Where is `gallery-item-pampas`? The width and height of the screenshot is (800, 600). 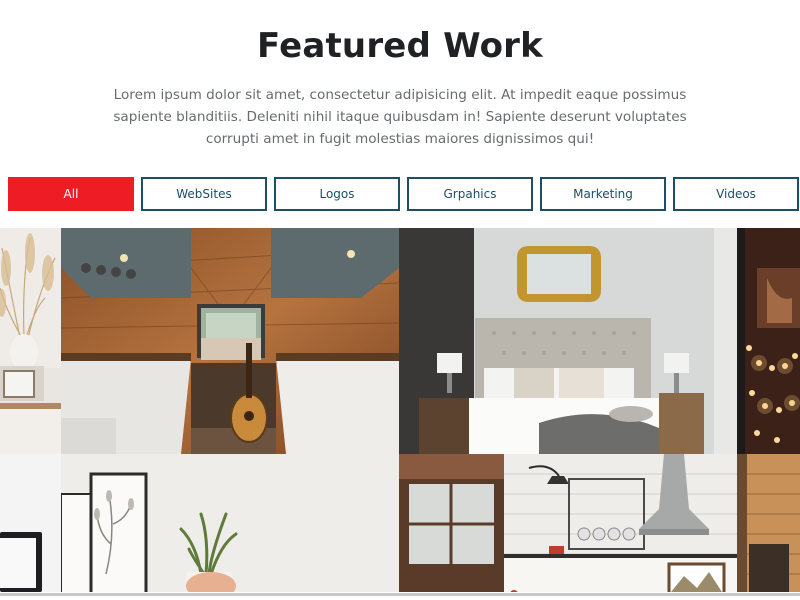
gallery-item-pampas is located at coordinates (30, 341).